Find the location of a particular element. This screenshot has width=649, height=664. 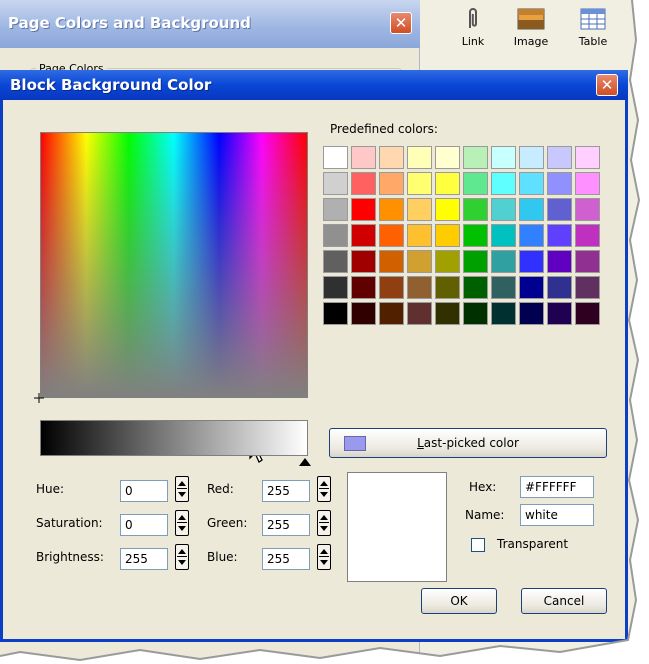

brightness-down-arrow-icon is located at coordinates (182, 562).